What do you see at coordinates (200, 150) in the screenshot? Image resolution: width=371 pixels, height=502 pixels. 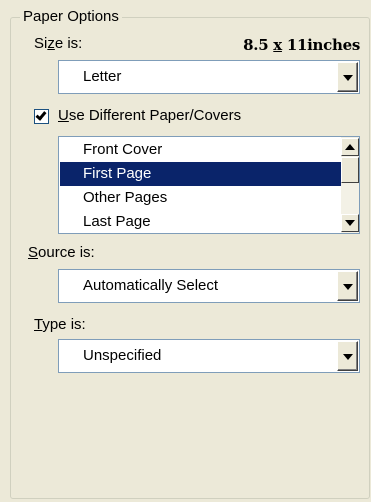 I see `list-item-front-cover: Front Cover` at bounding box center [200, 150].